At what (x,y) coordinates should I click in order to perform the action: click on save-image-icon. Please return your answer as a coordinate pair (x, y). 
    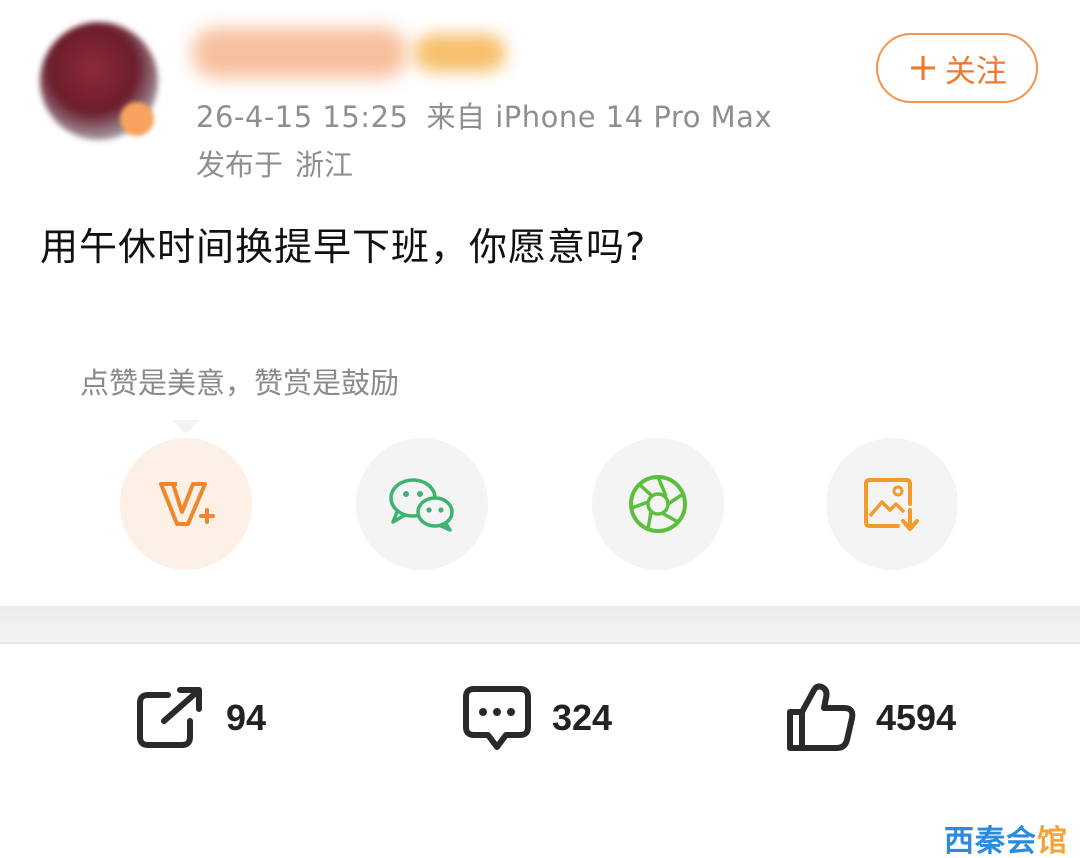
    Looking at the image, I should click on (891, 504).